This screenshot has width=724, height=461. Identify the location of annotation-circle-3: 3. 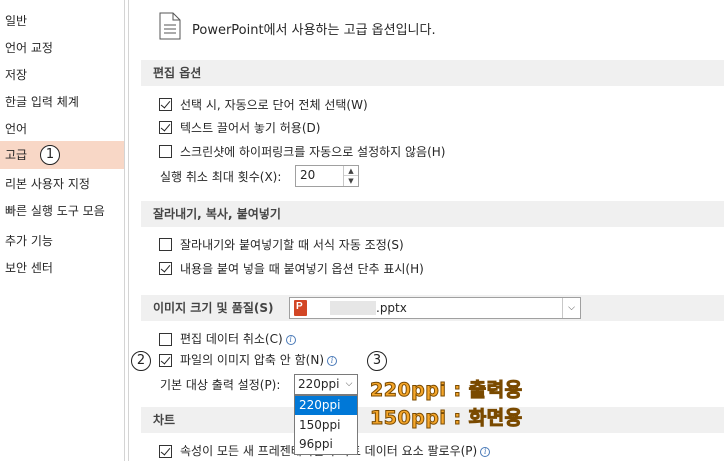
(377, 361).